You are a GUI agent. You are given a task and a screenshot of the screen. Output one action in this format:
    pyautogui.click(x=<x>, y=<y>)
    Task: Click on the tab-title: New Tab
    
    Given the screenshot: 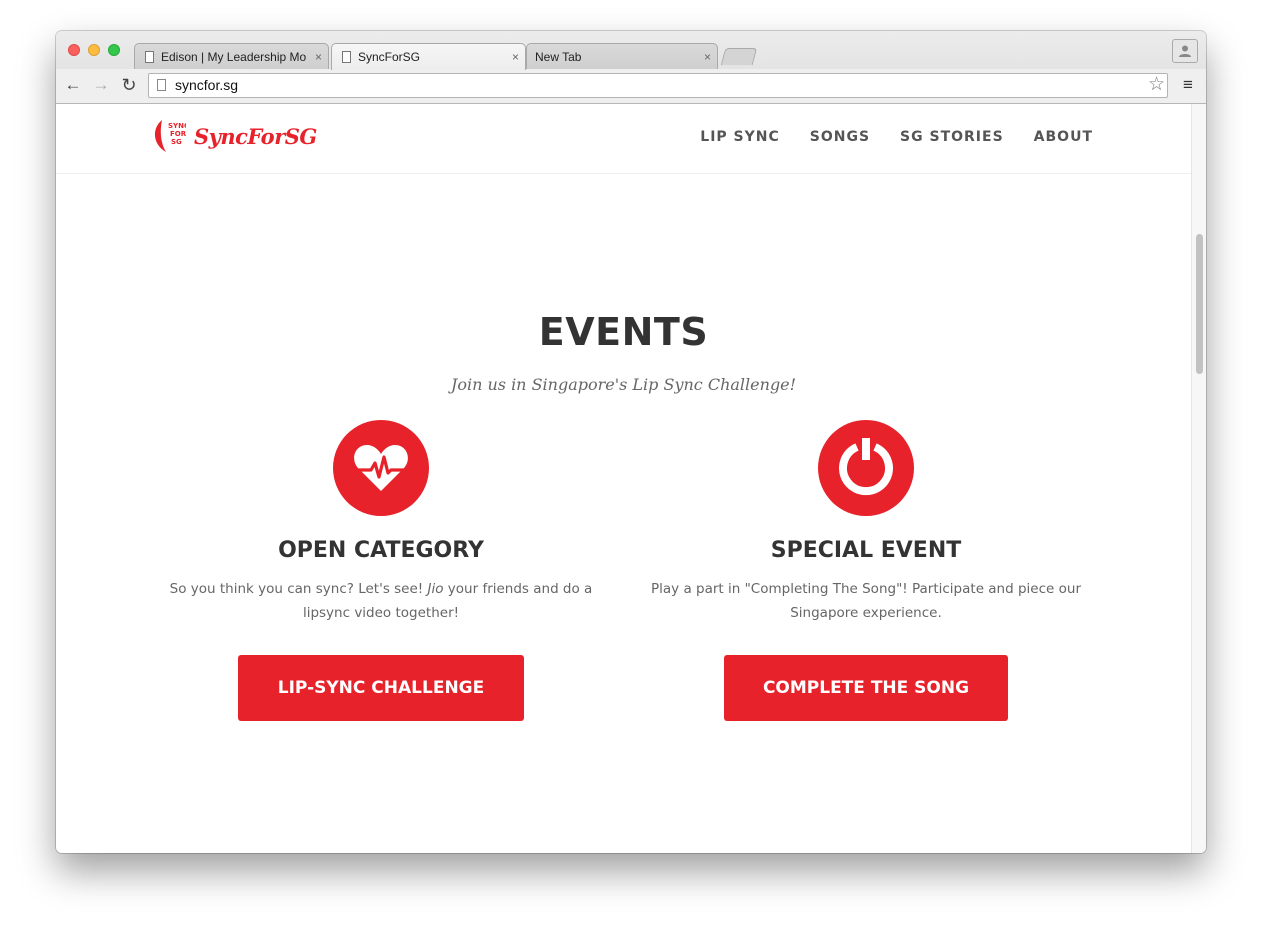 What is the action you would take?
    pyautogui.click(x=558, y=57)
    